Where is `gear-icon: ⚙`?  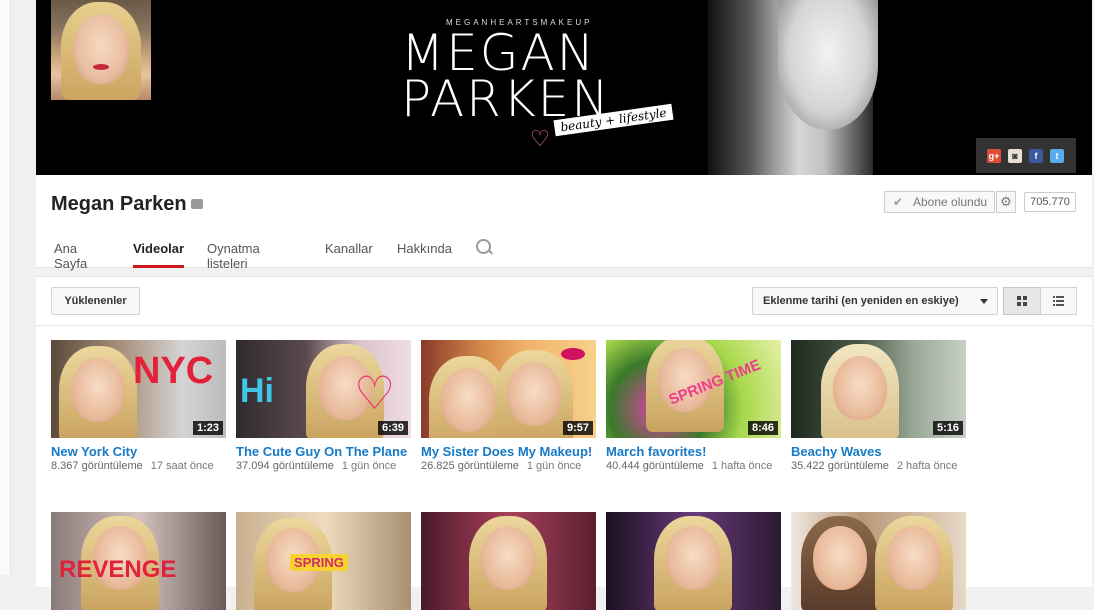 gear-icon: ⚙ is located at coordinates (1006, 202).